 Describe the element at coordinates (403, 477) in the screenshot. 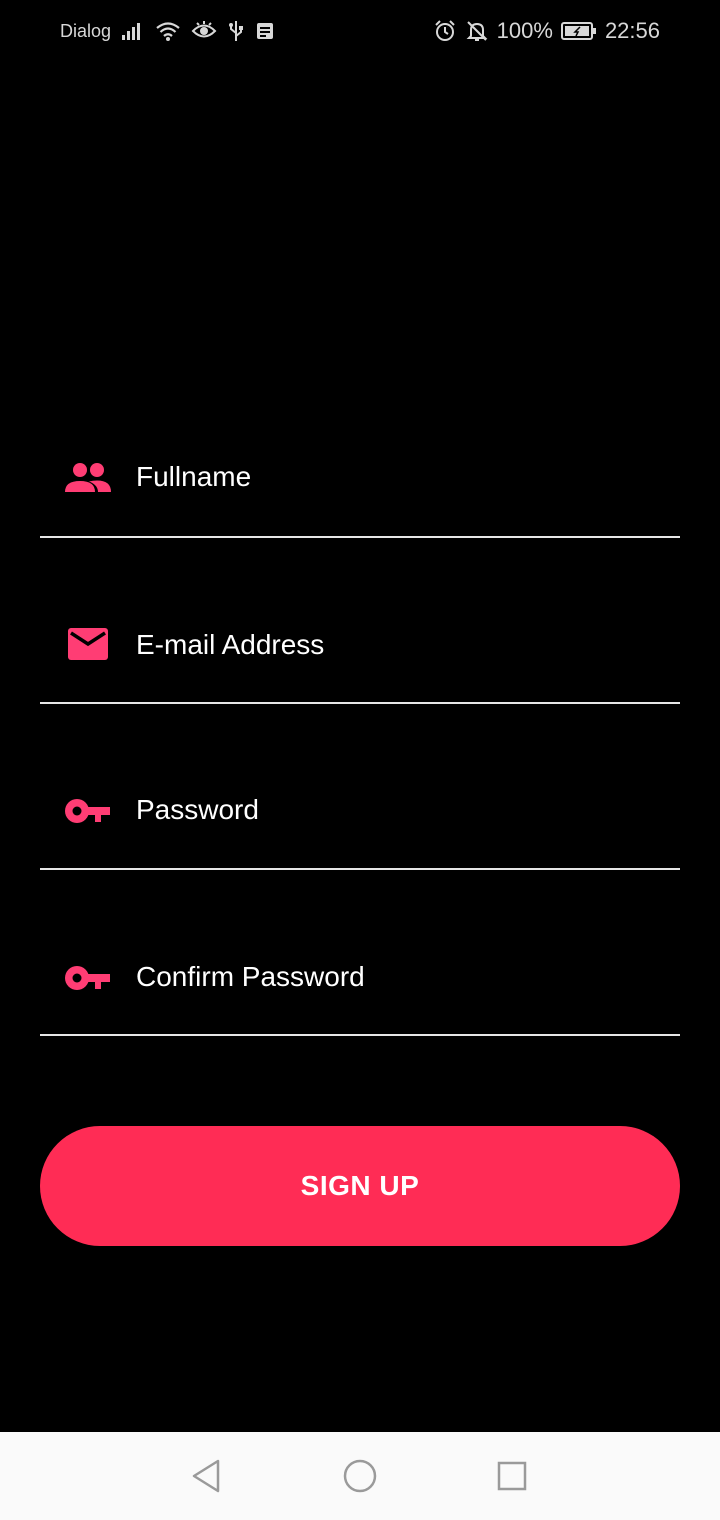

I see `fullname-input` at that location.